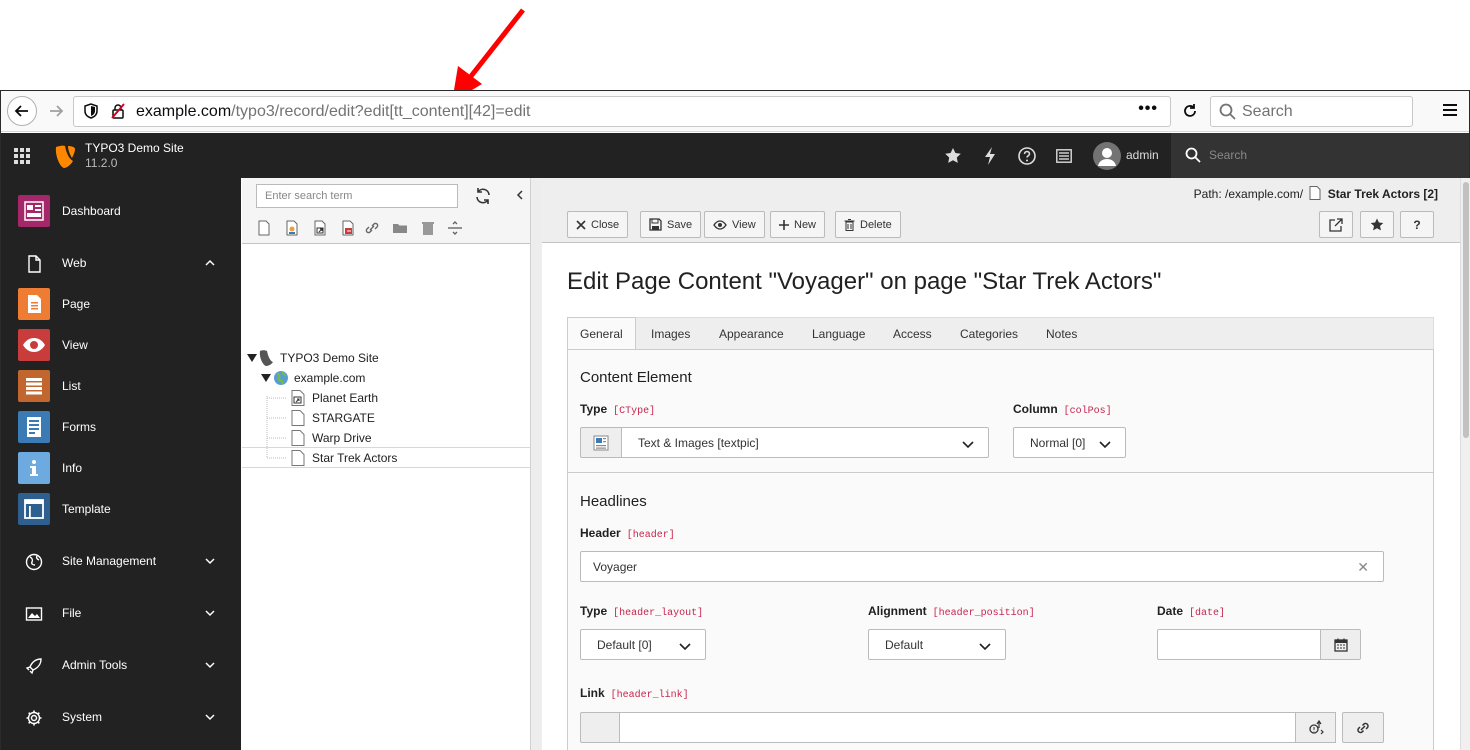 This screenshot has width=1470, height=750. I want to click on arrow-right-icon, so click(57, 111).